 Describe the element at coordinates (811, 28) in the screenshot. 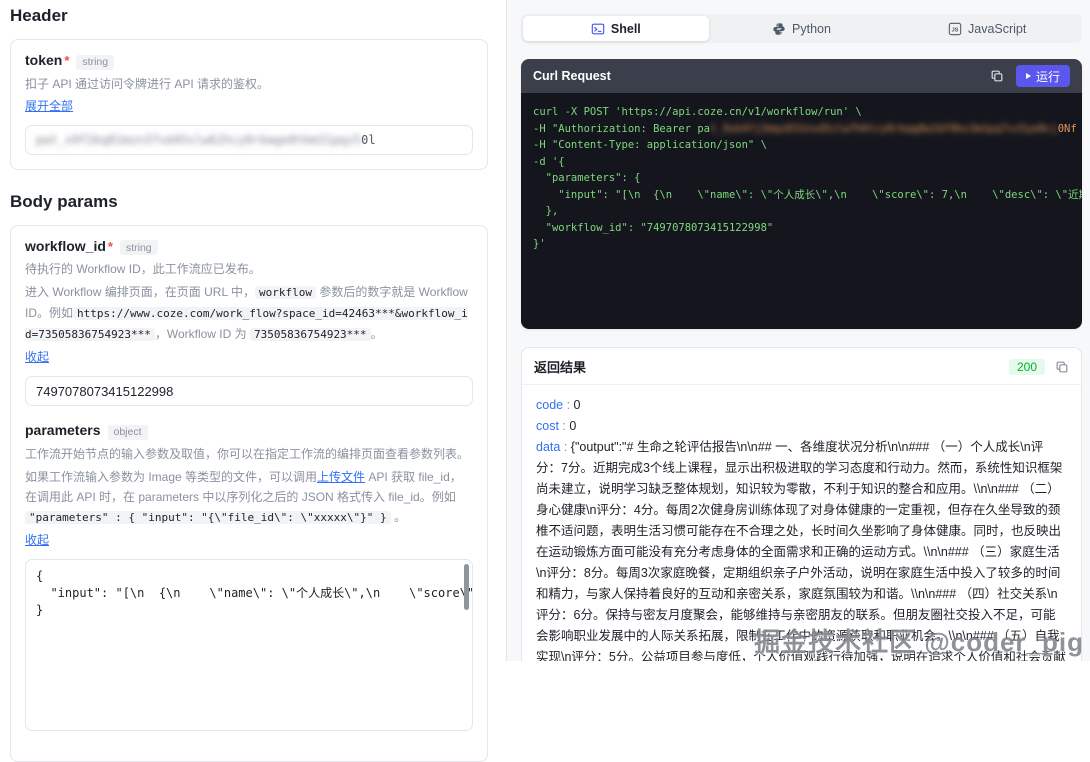

I see `tab-label: Python` at that location.